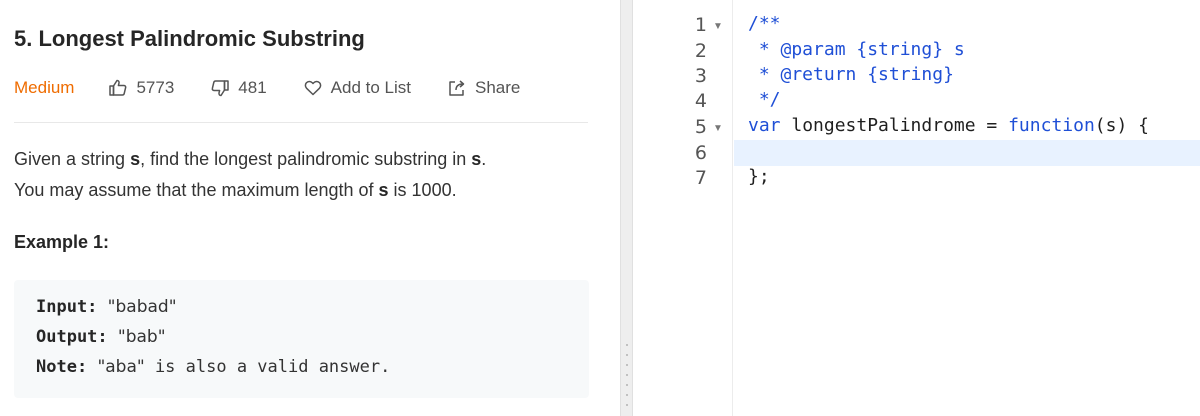  What do you see at coordinates (62, 242) in the screenshot?
I see `example-title: Example 1:` at bounding box center [62, 242].